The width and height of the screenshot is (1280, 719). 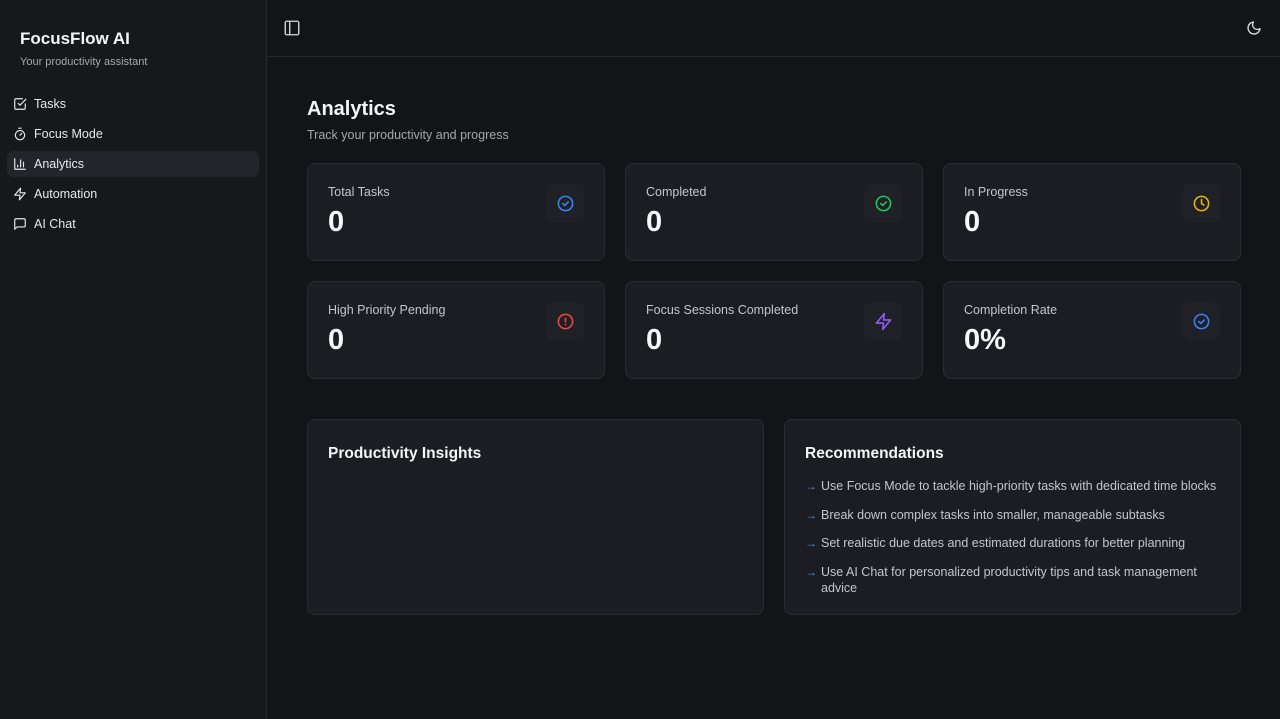 I want to click on chat-icon, so click(x=20, y=224).